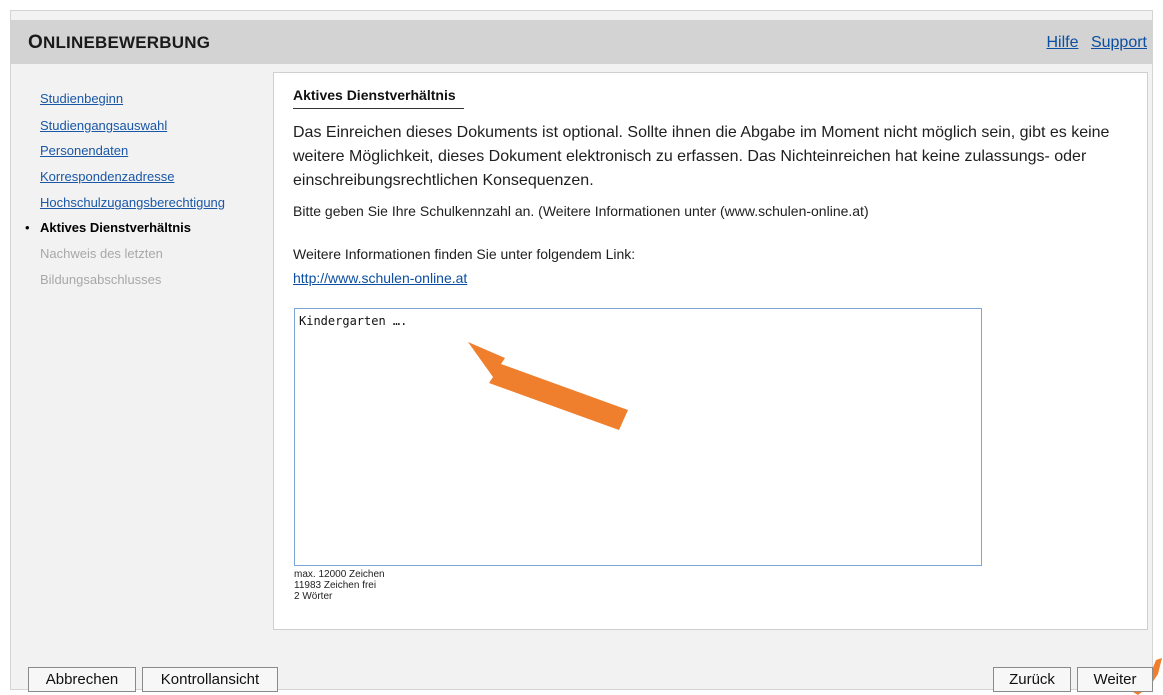  I want to click on sidebar-item-studiengangsauswahl: Studiengangsauswahl, so click(103, 125).